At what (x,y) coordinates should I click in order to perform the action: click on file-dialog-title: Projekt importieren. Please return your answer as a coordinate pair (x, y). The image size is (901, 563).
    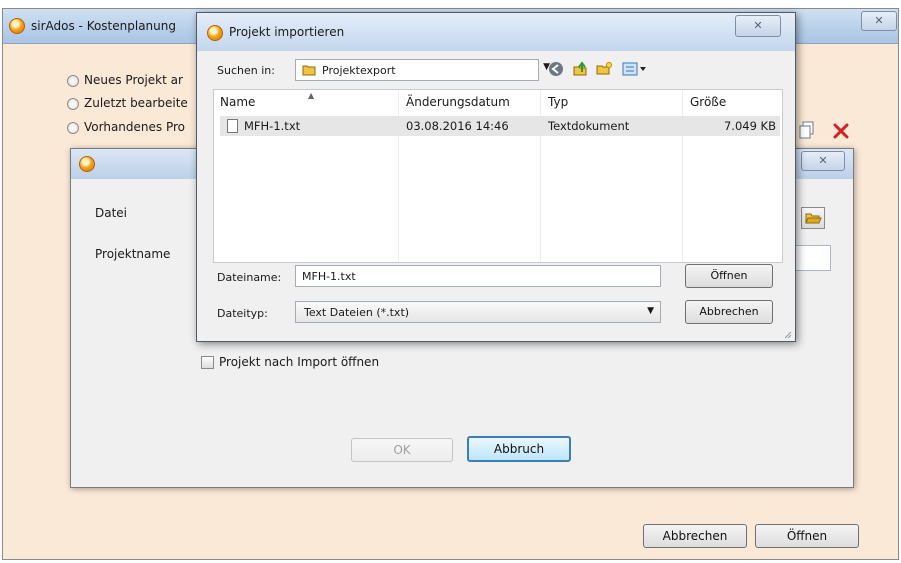
    Looking at the image, I should click on (287, 32).